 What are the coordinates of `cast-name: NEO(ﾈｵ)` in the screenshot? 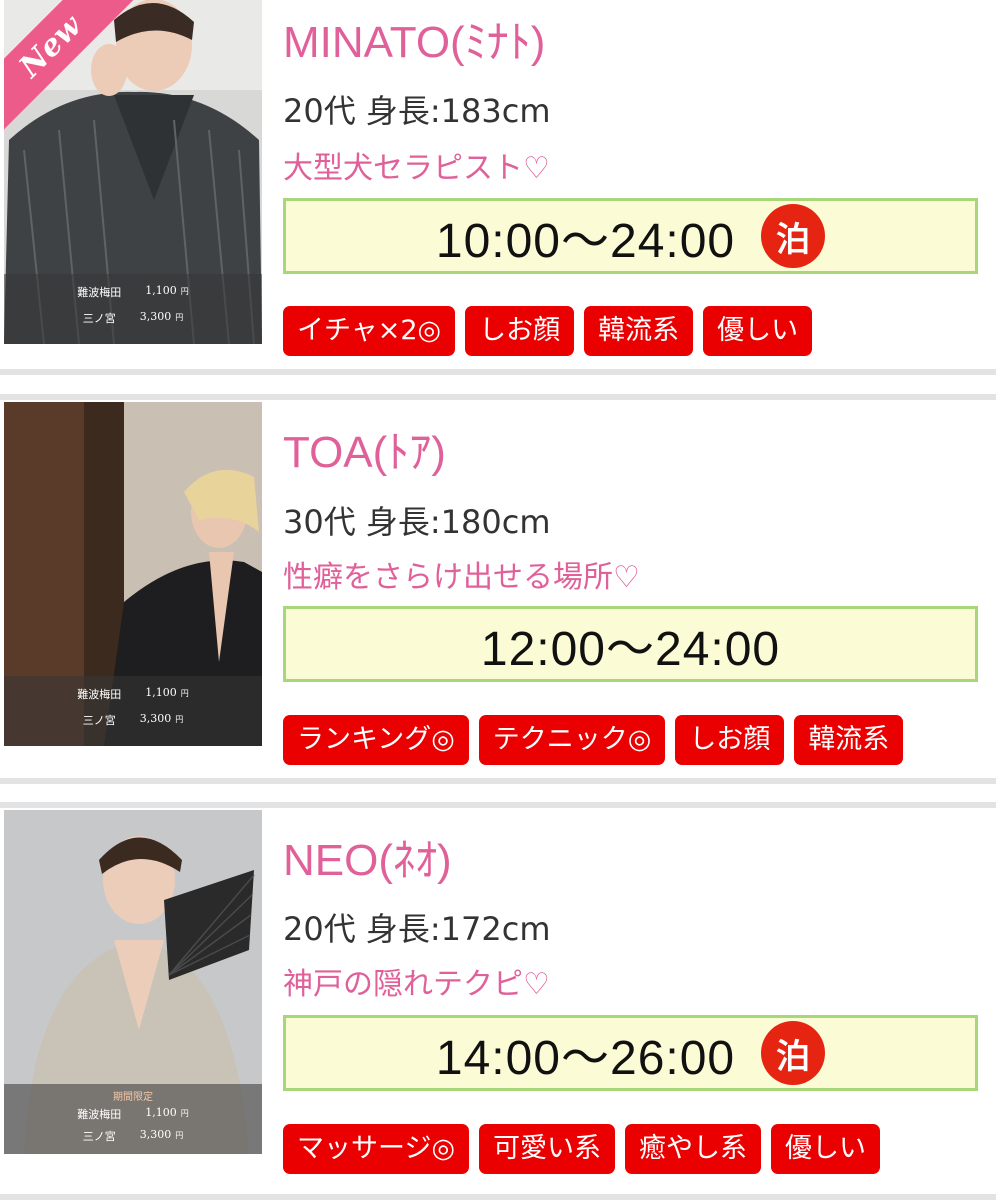 It's located at (367, 856).